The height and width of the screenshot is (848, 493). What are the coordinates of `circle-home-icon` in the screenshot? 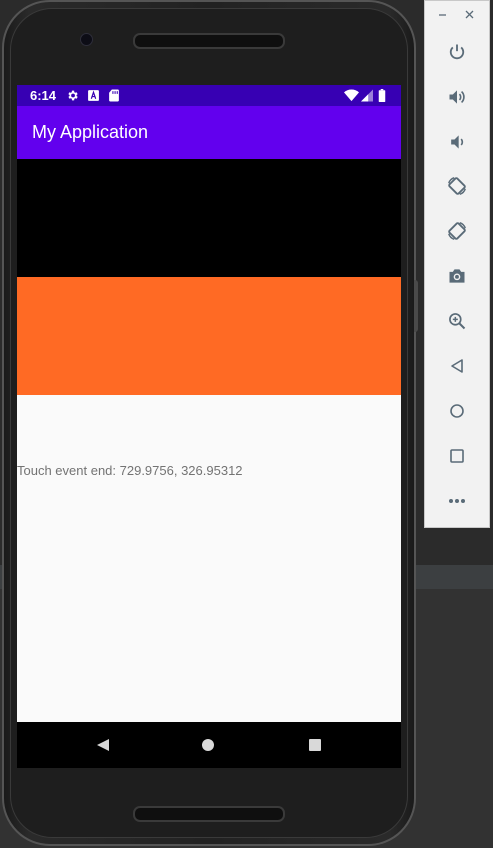 It's located at (208, 745).